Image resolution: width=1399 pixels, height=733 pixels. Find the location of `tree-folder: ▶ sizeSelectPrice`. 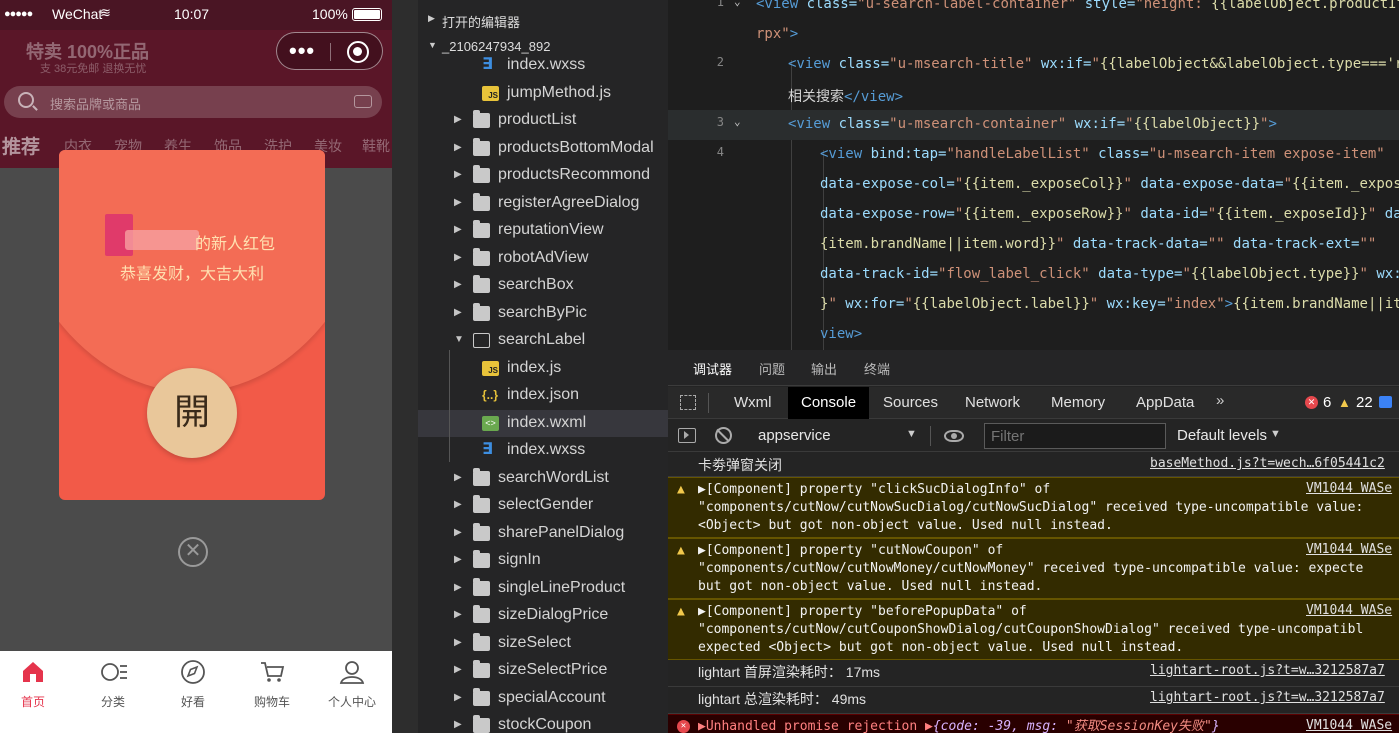

tree-folder: ▶ sizeSelectPrice is located at coordinates (543, 671).